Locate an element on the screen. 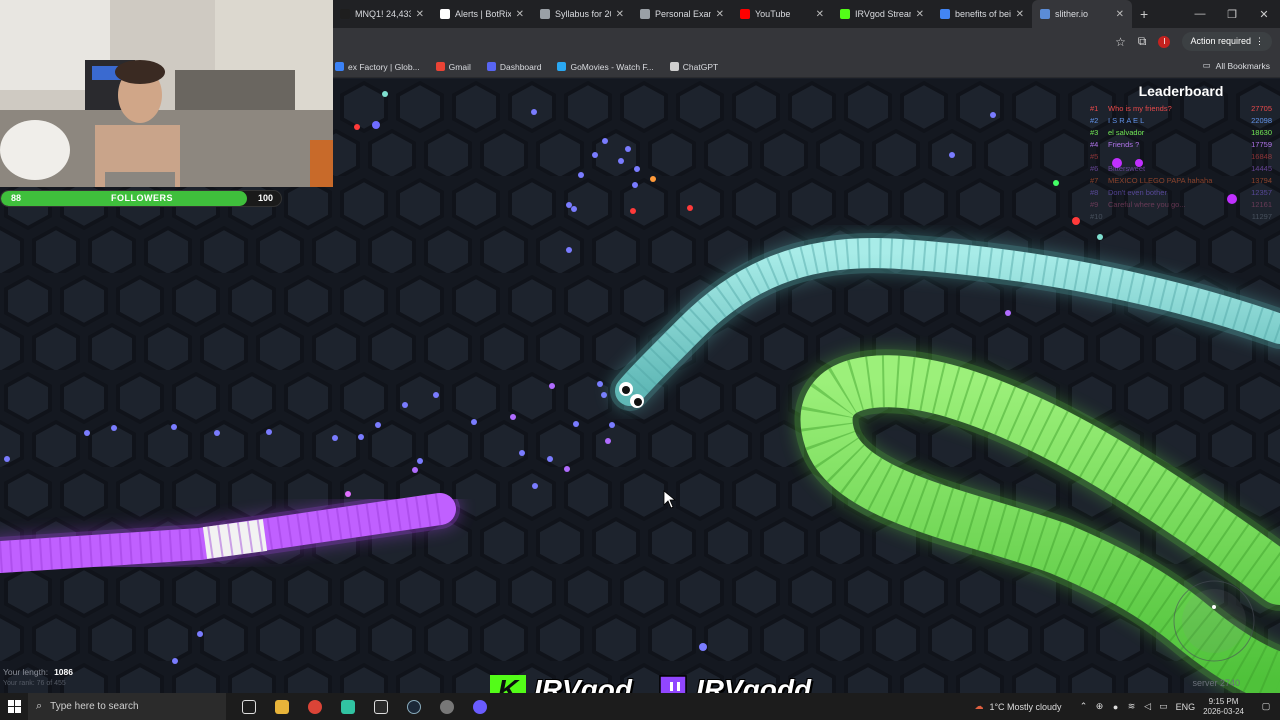 This screenshot has height=720, width=1280. bookmark-label: ChatGPT is located at coordinates (700, 66).